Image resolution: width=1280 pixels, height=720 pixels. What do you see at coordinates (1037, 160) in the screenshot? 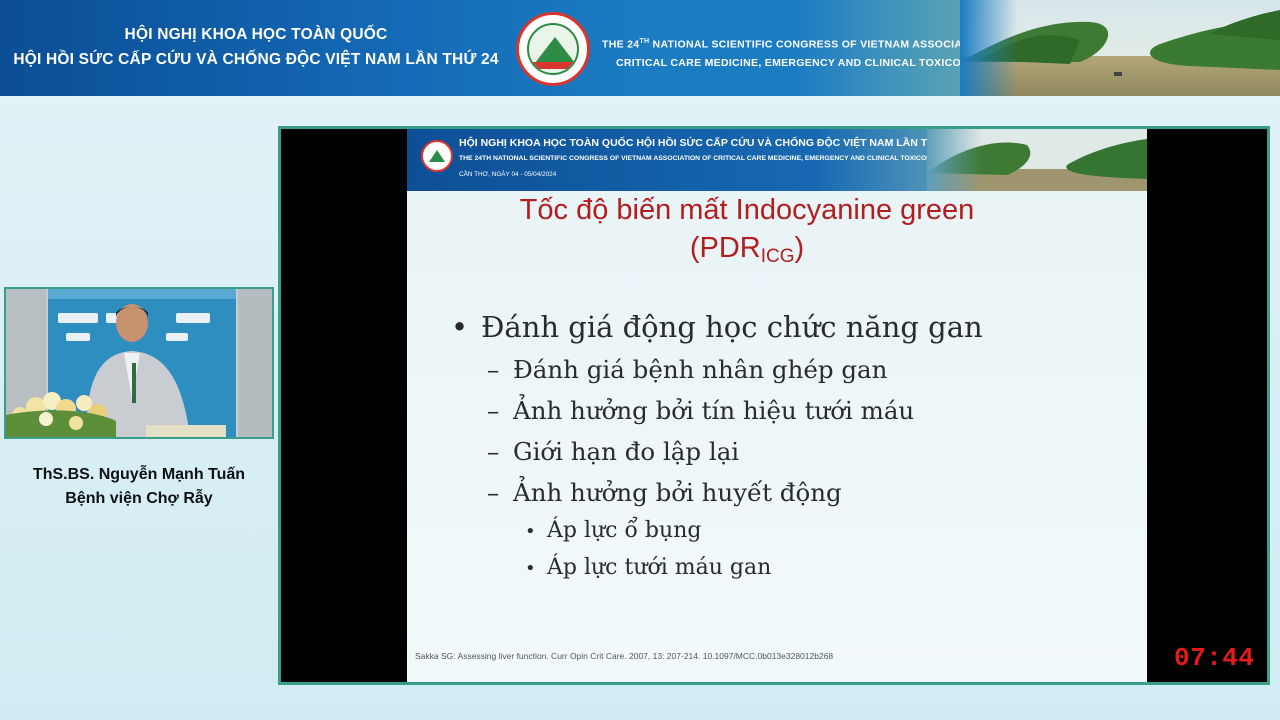
I see `slide-header-scene-image` at bounding box center [1037, 160].